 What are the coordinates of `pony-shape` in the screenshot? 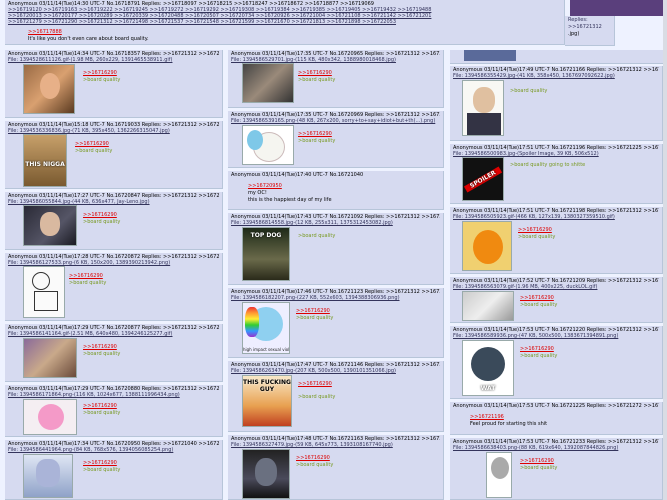 It's located at (500, 468).